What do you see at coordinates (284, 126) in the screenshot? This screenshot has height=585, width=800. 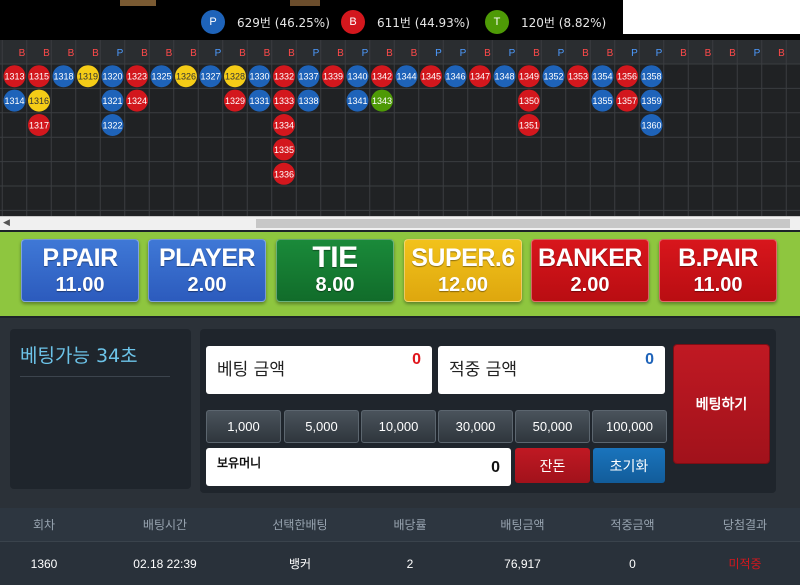 I see `road-bead-label: 1334` at bounding box center [284, 126].